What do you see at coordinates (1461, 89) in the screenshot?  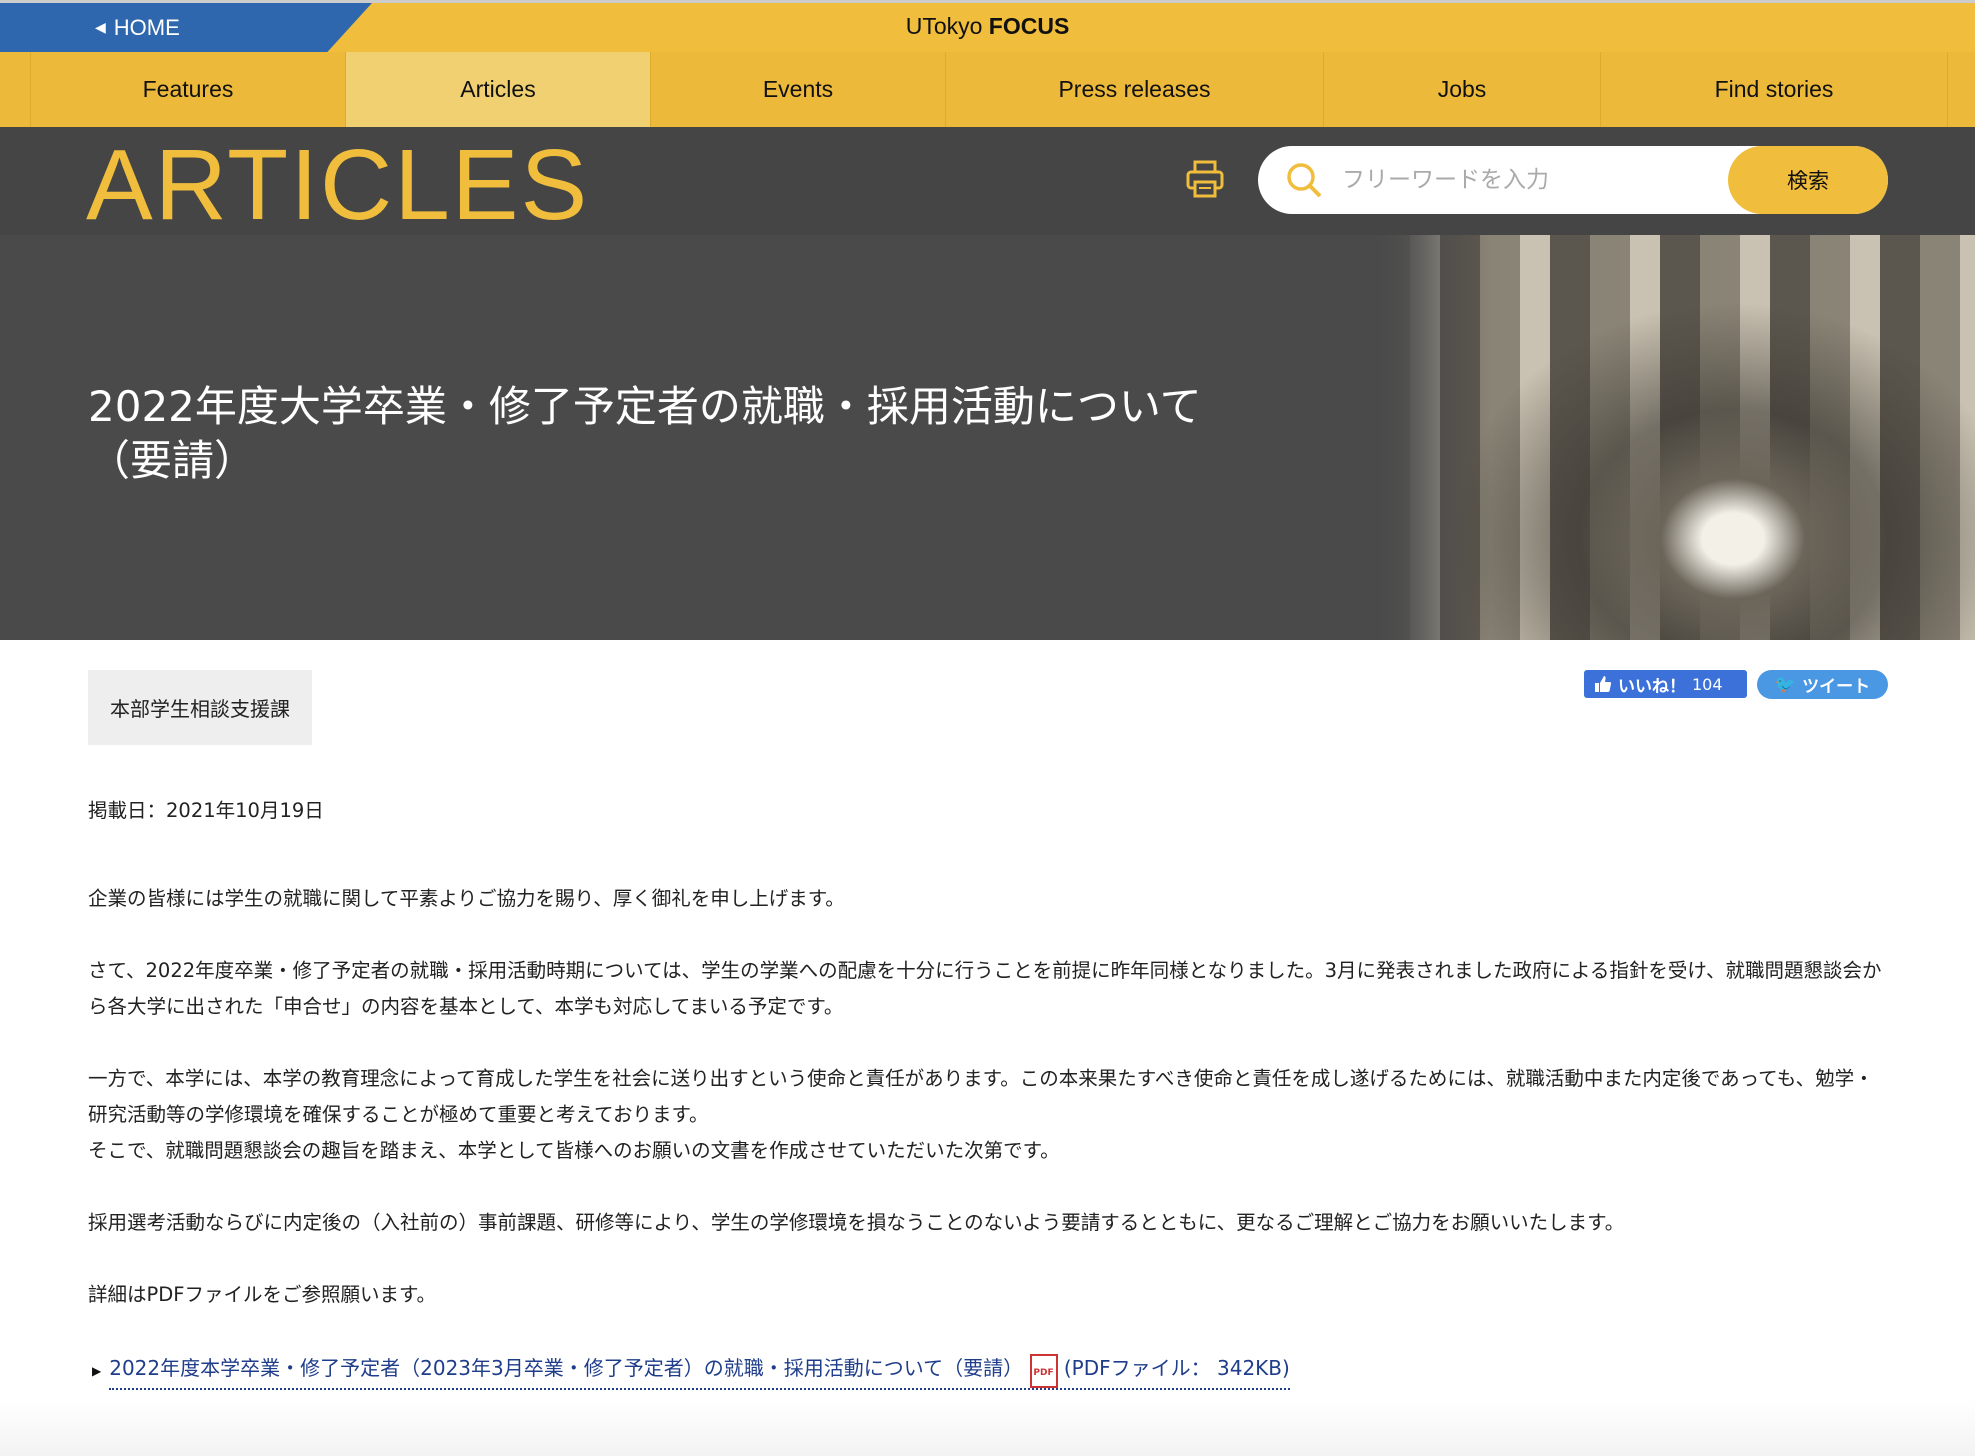 I see `nav-jobs: Jobs` at bounding box center [1461, 89].